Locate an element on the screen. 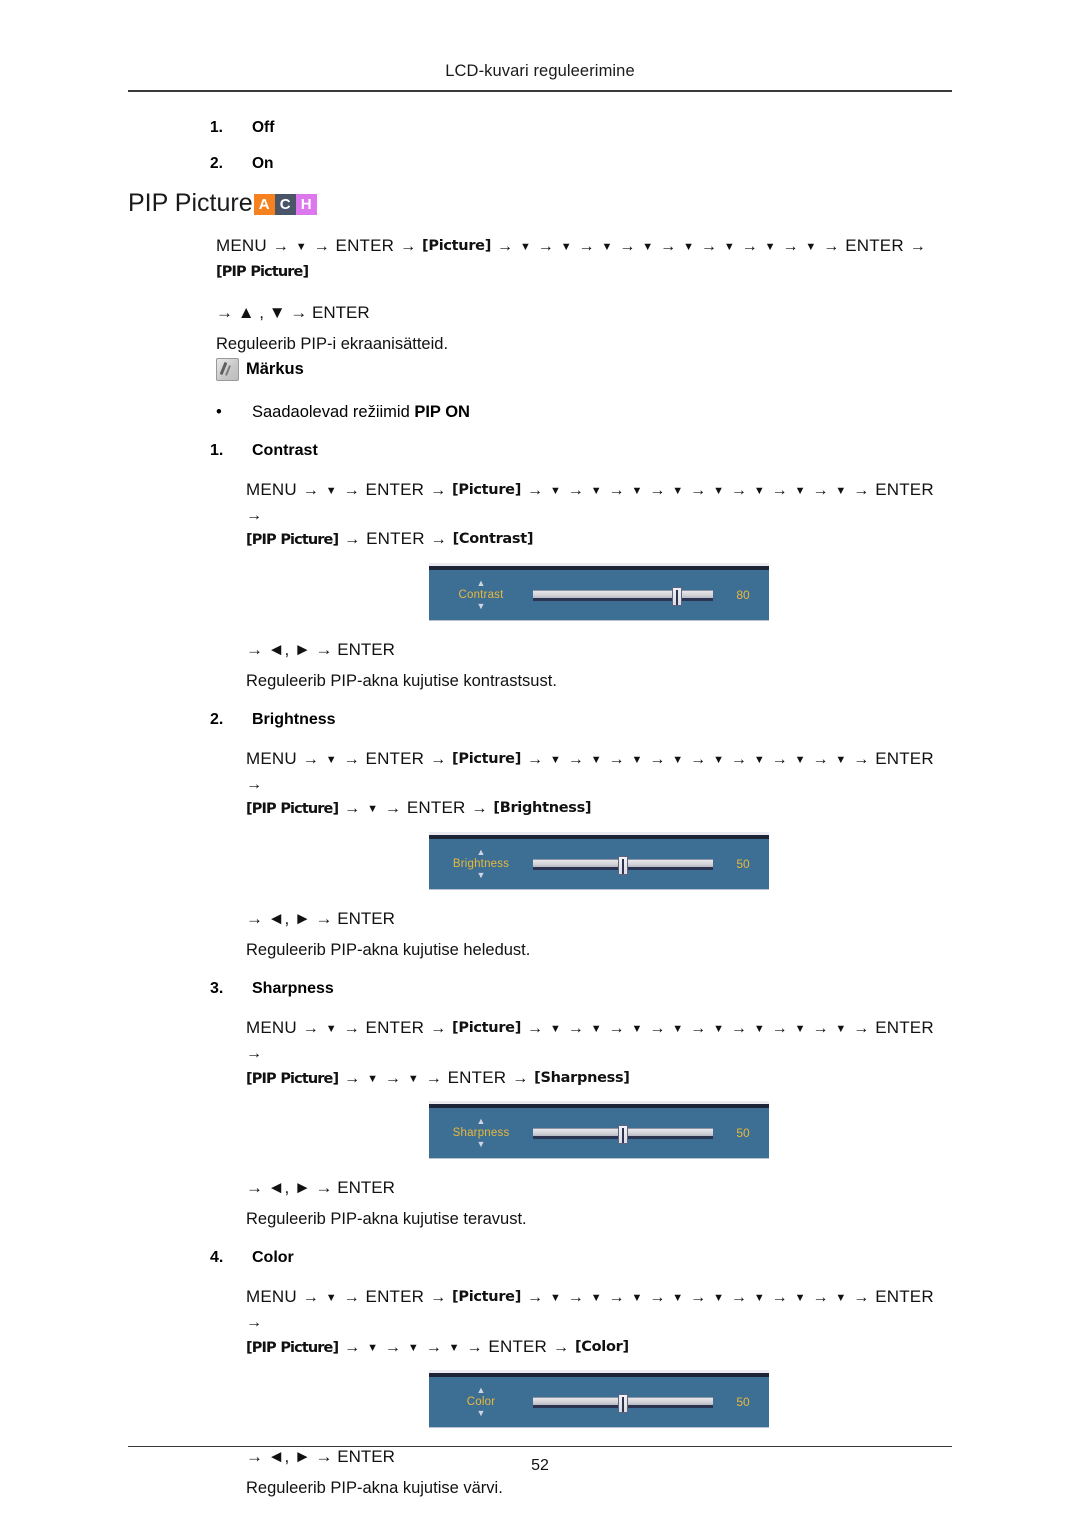  osd-track-column is located at coordinates (625, 1134).